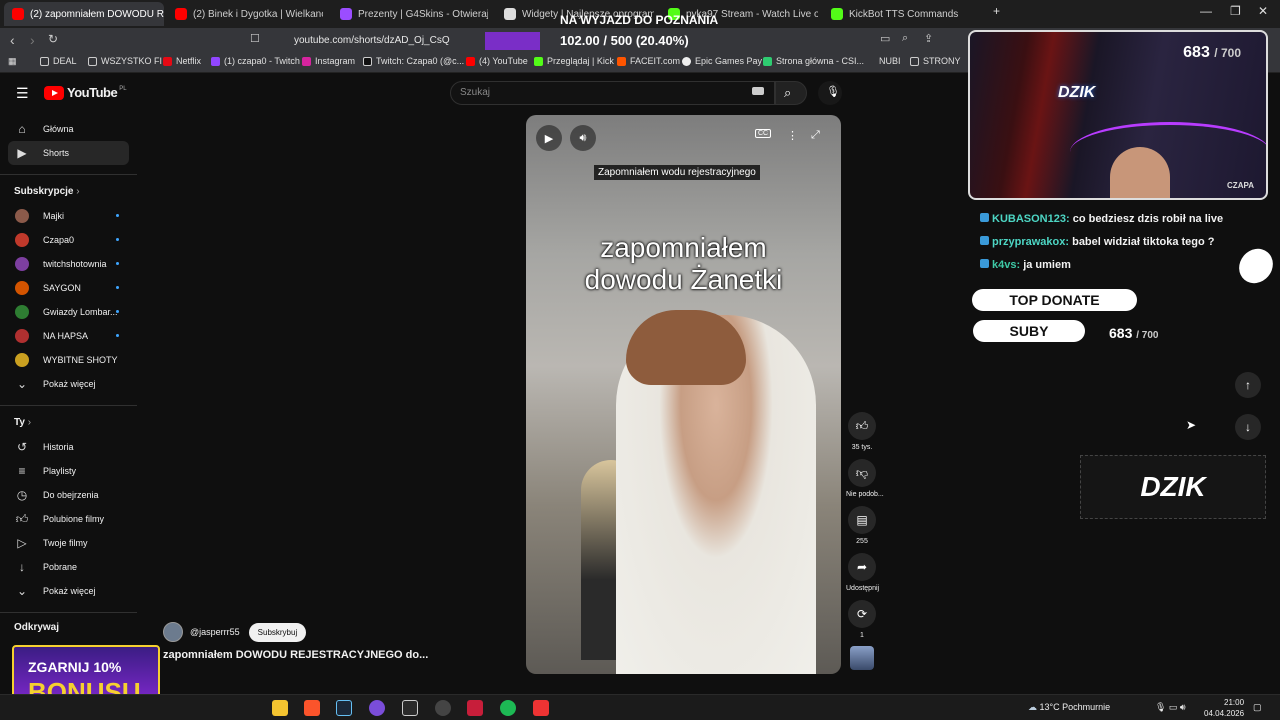 The width and height of the screenshot is (1280, 720). What do you see at coordinates (862, 567) in the screenshot?
I see `share-icon: ➦` at bounding box center [862, 567].